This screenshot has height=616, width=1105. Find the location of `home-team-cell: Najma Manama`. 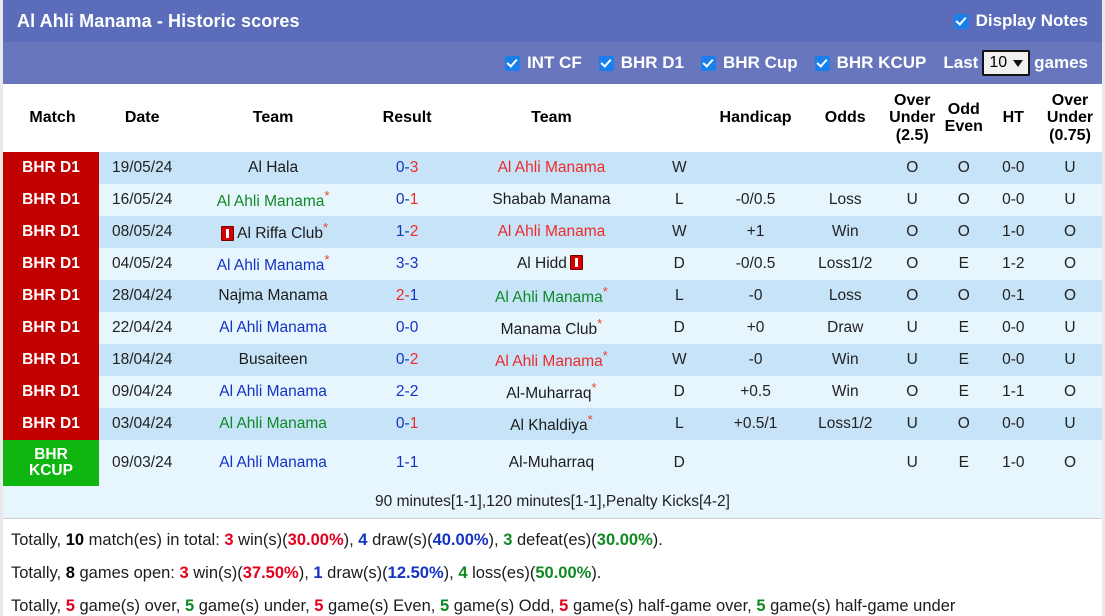

home-team-cell: Najma Manama is located at coordinates (273, 296).